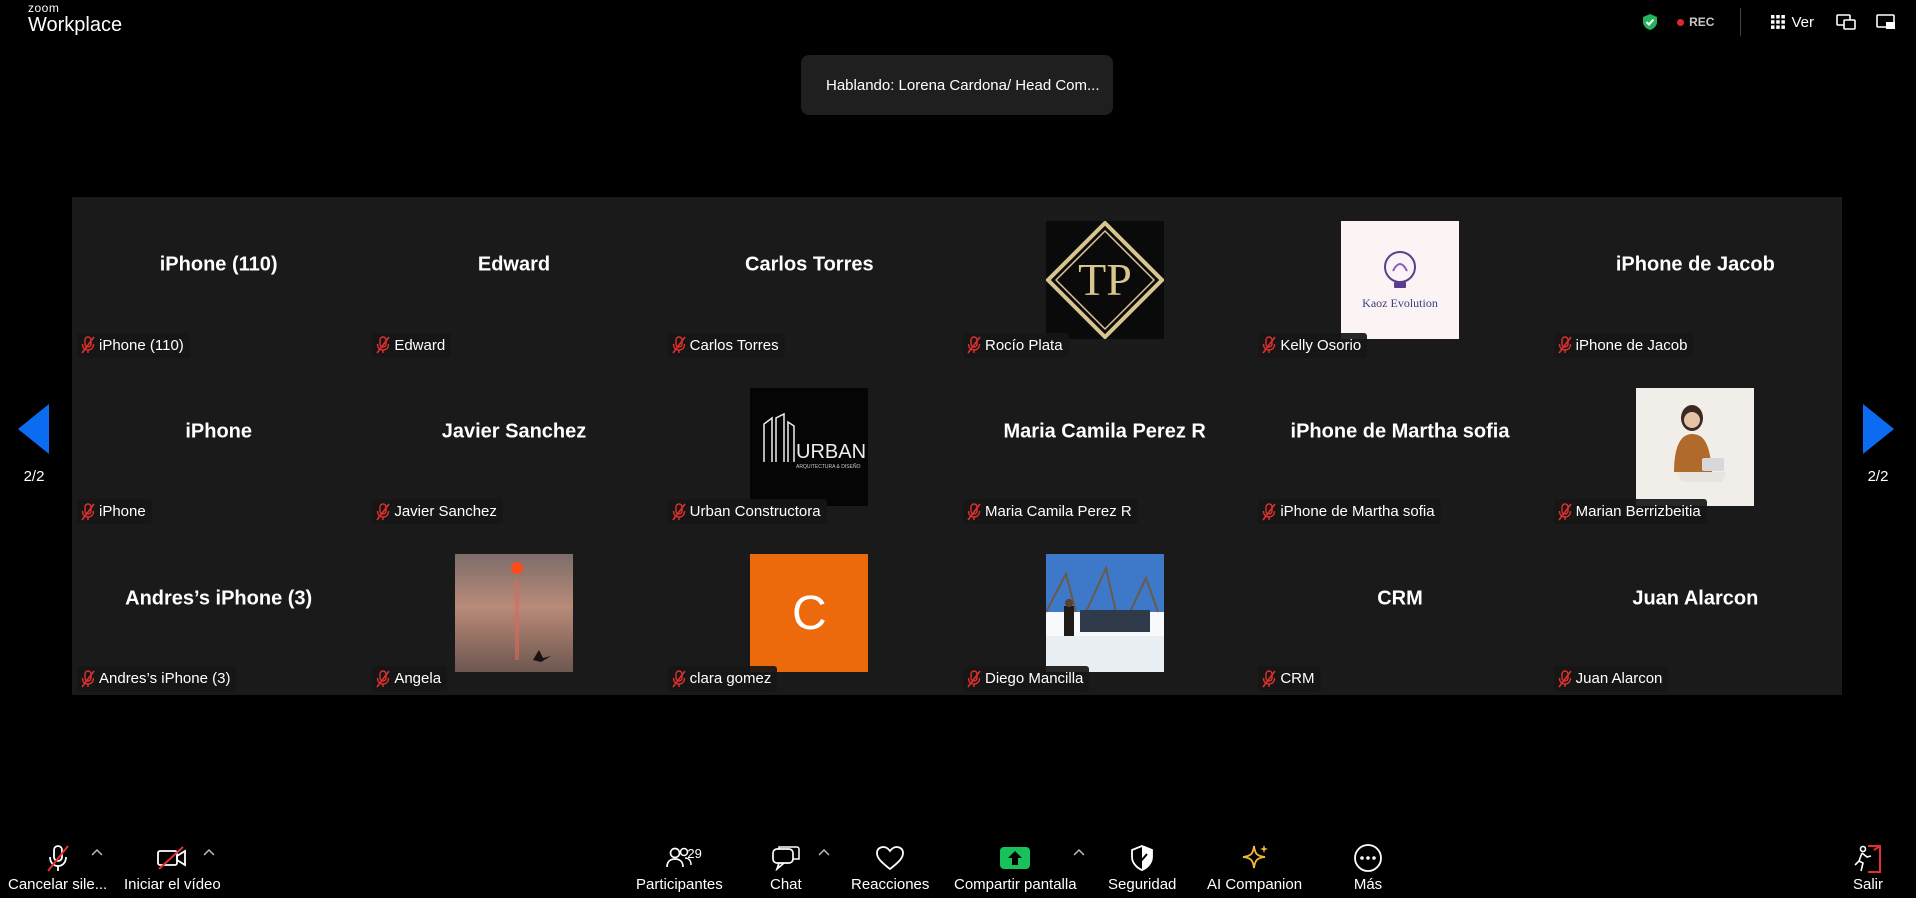  What do you see at coordinates (730, 678) in the screenshot?
I see `participant-name: clara gomez` at bounding box center [730, 678].